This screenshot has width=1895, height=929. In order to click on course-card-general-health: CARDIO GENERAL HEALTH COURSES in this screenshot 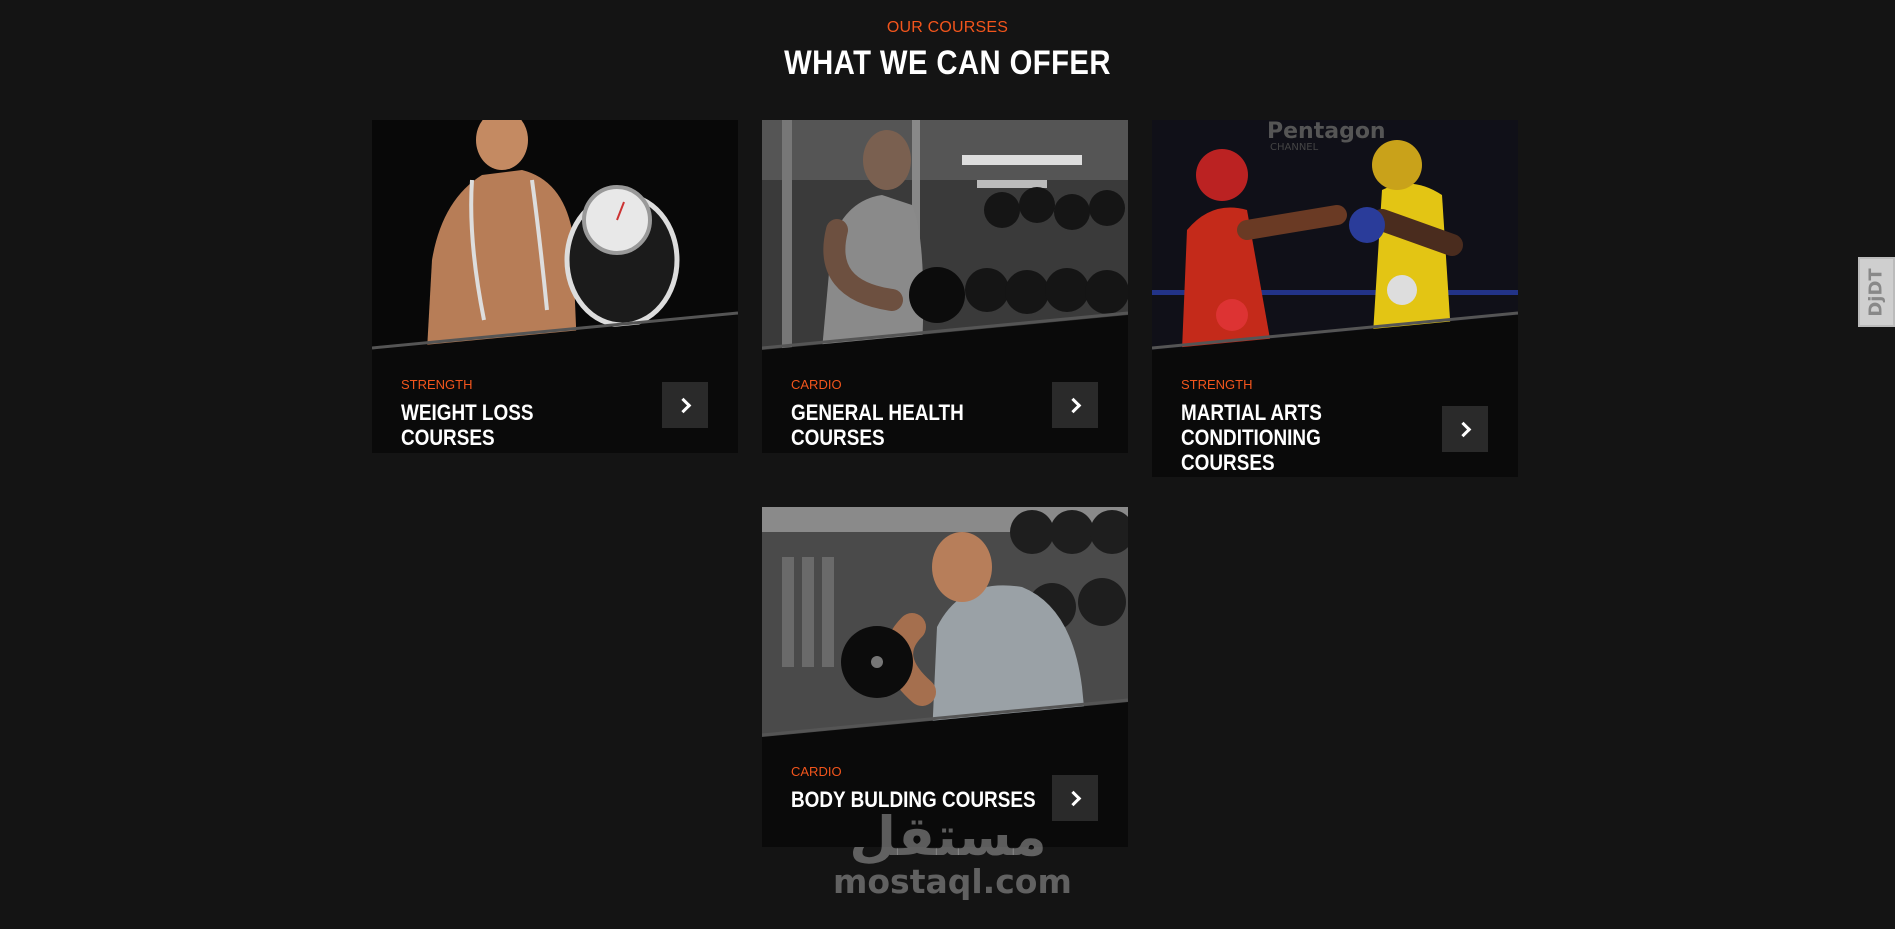, I will do `click(945, 286)`.